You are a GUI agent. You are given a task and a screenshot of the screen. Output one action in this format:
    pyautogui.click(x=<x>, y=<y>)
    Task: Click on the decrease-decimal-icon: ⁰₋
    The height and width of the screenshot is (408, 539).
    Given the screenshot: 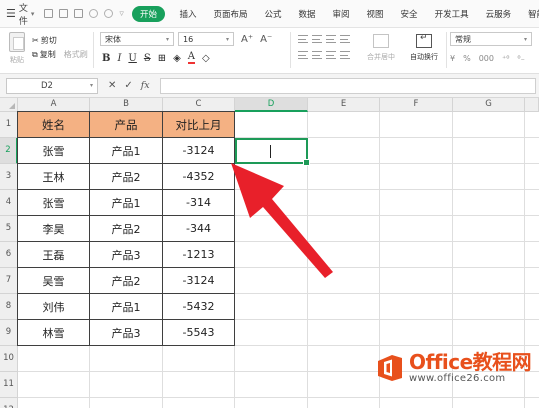 What is the action you would take?
    pyautogui.click(x=520, y=58)
    